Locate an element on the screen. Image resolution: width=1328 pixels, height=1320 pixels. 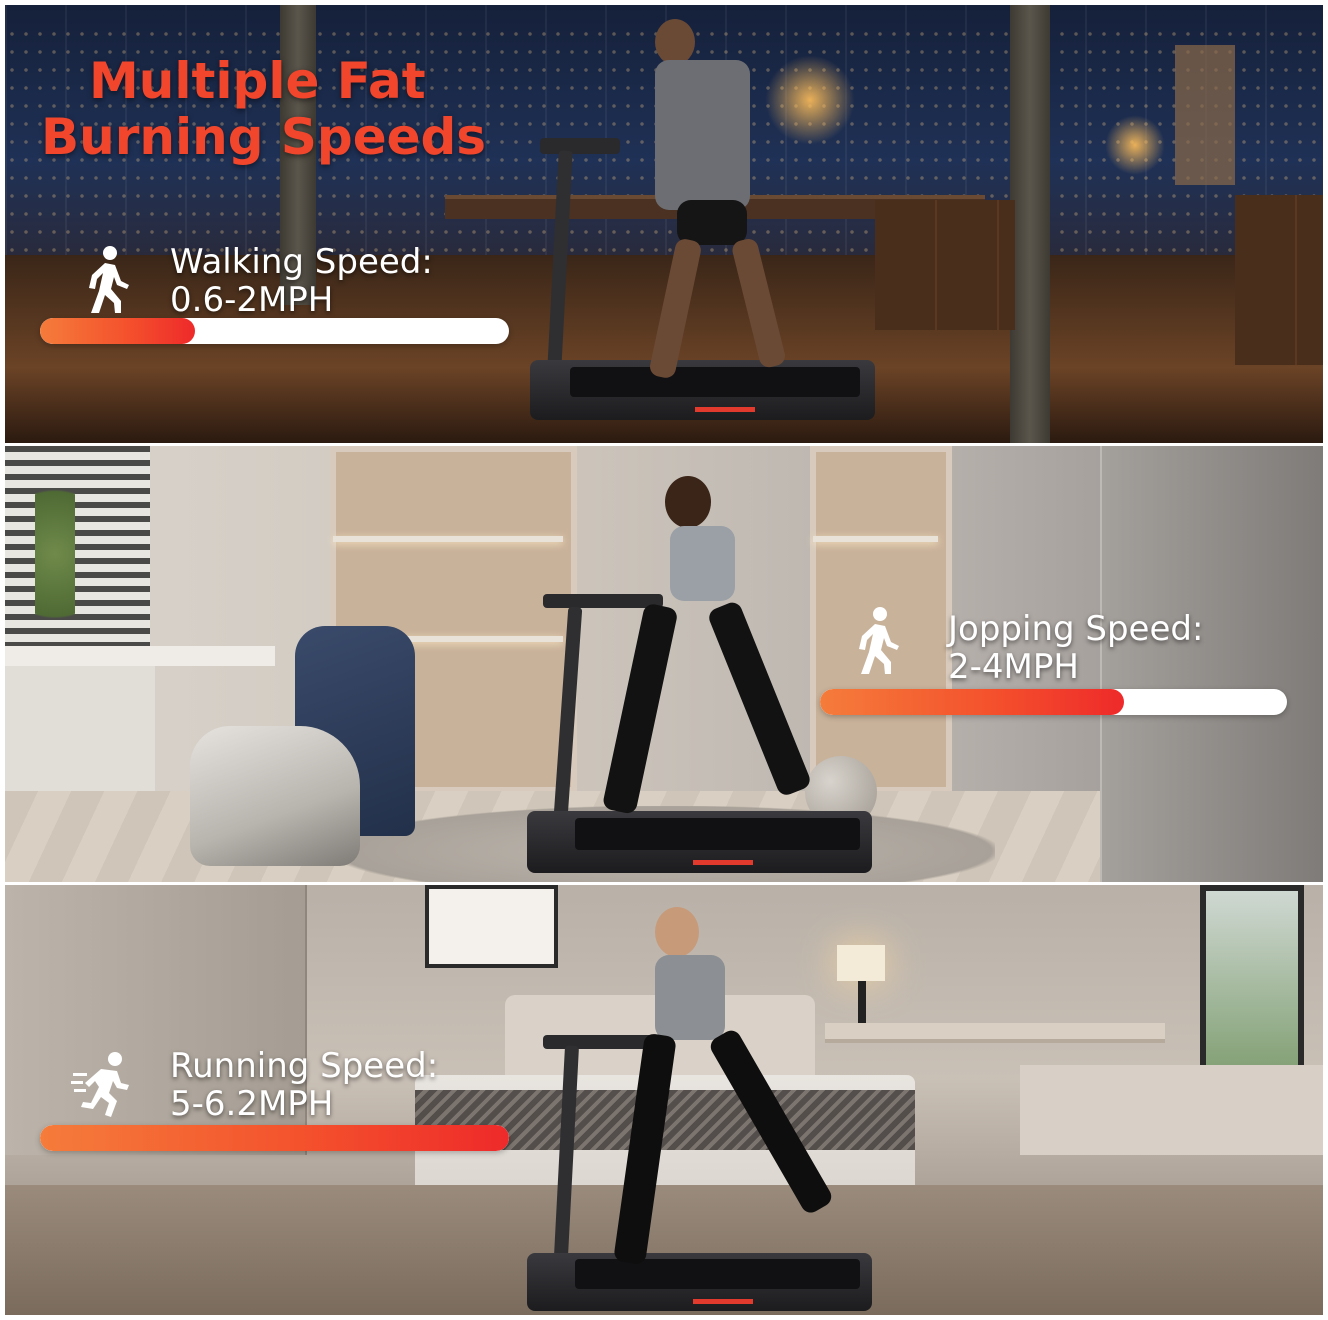
running-speed-range: 5-6.2MPH is located at coordinates (252, 1104).